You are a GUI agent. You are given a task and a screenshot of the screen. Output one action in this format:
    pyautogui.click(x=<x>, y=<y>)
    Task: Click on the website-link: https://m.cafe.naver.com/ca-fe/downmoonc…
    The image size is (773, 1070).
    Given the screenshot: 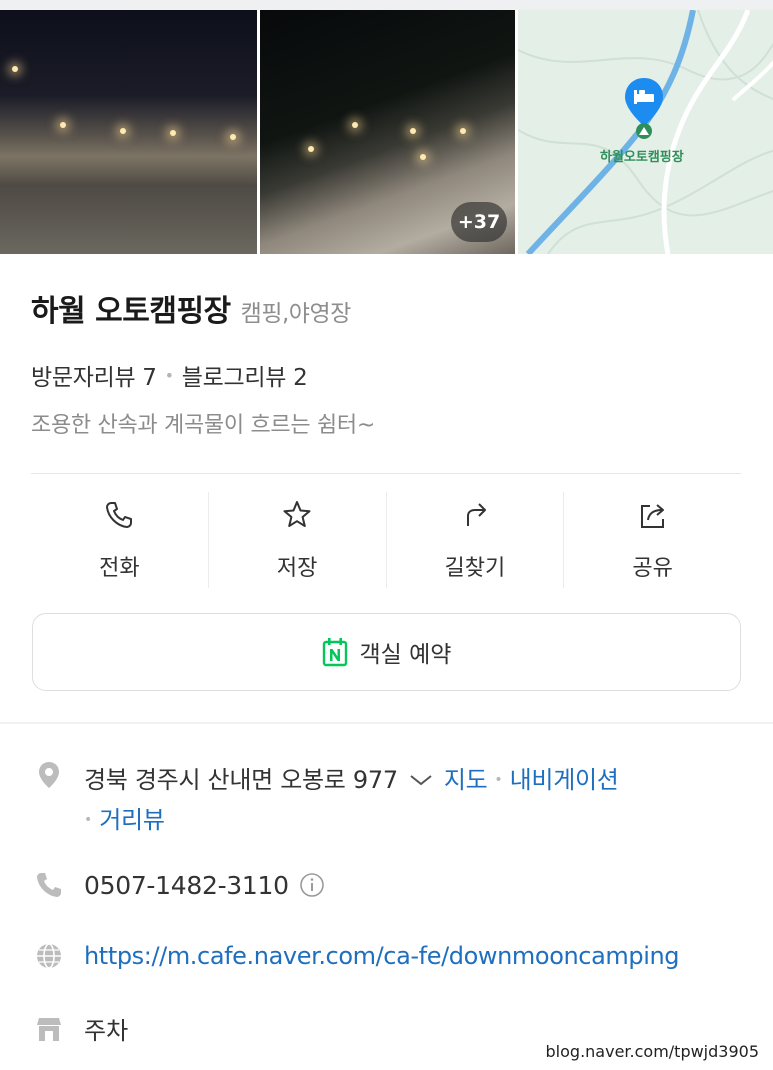 What is the action you would take?
    pyautogui.click(x=382, y=956)
    